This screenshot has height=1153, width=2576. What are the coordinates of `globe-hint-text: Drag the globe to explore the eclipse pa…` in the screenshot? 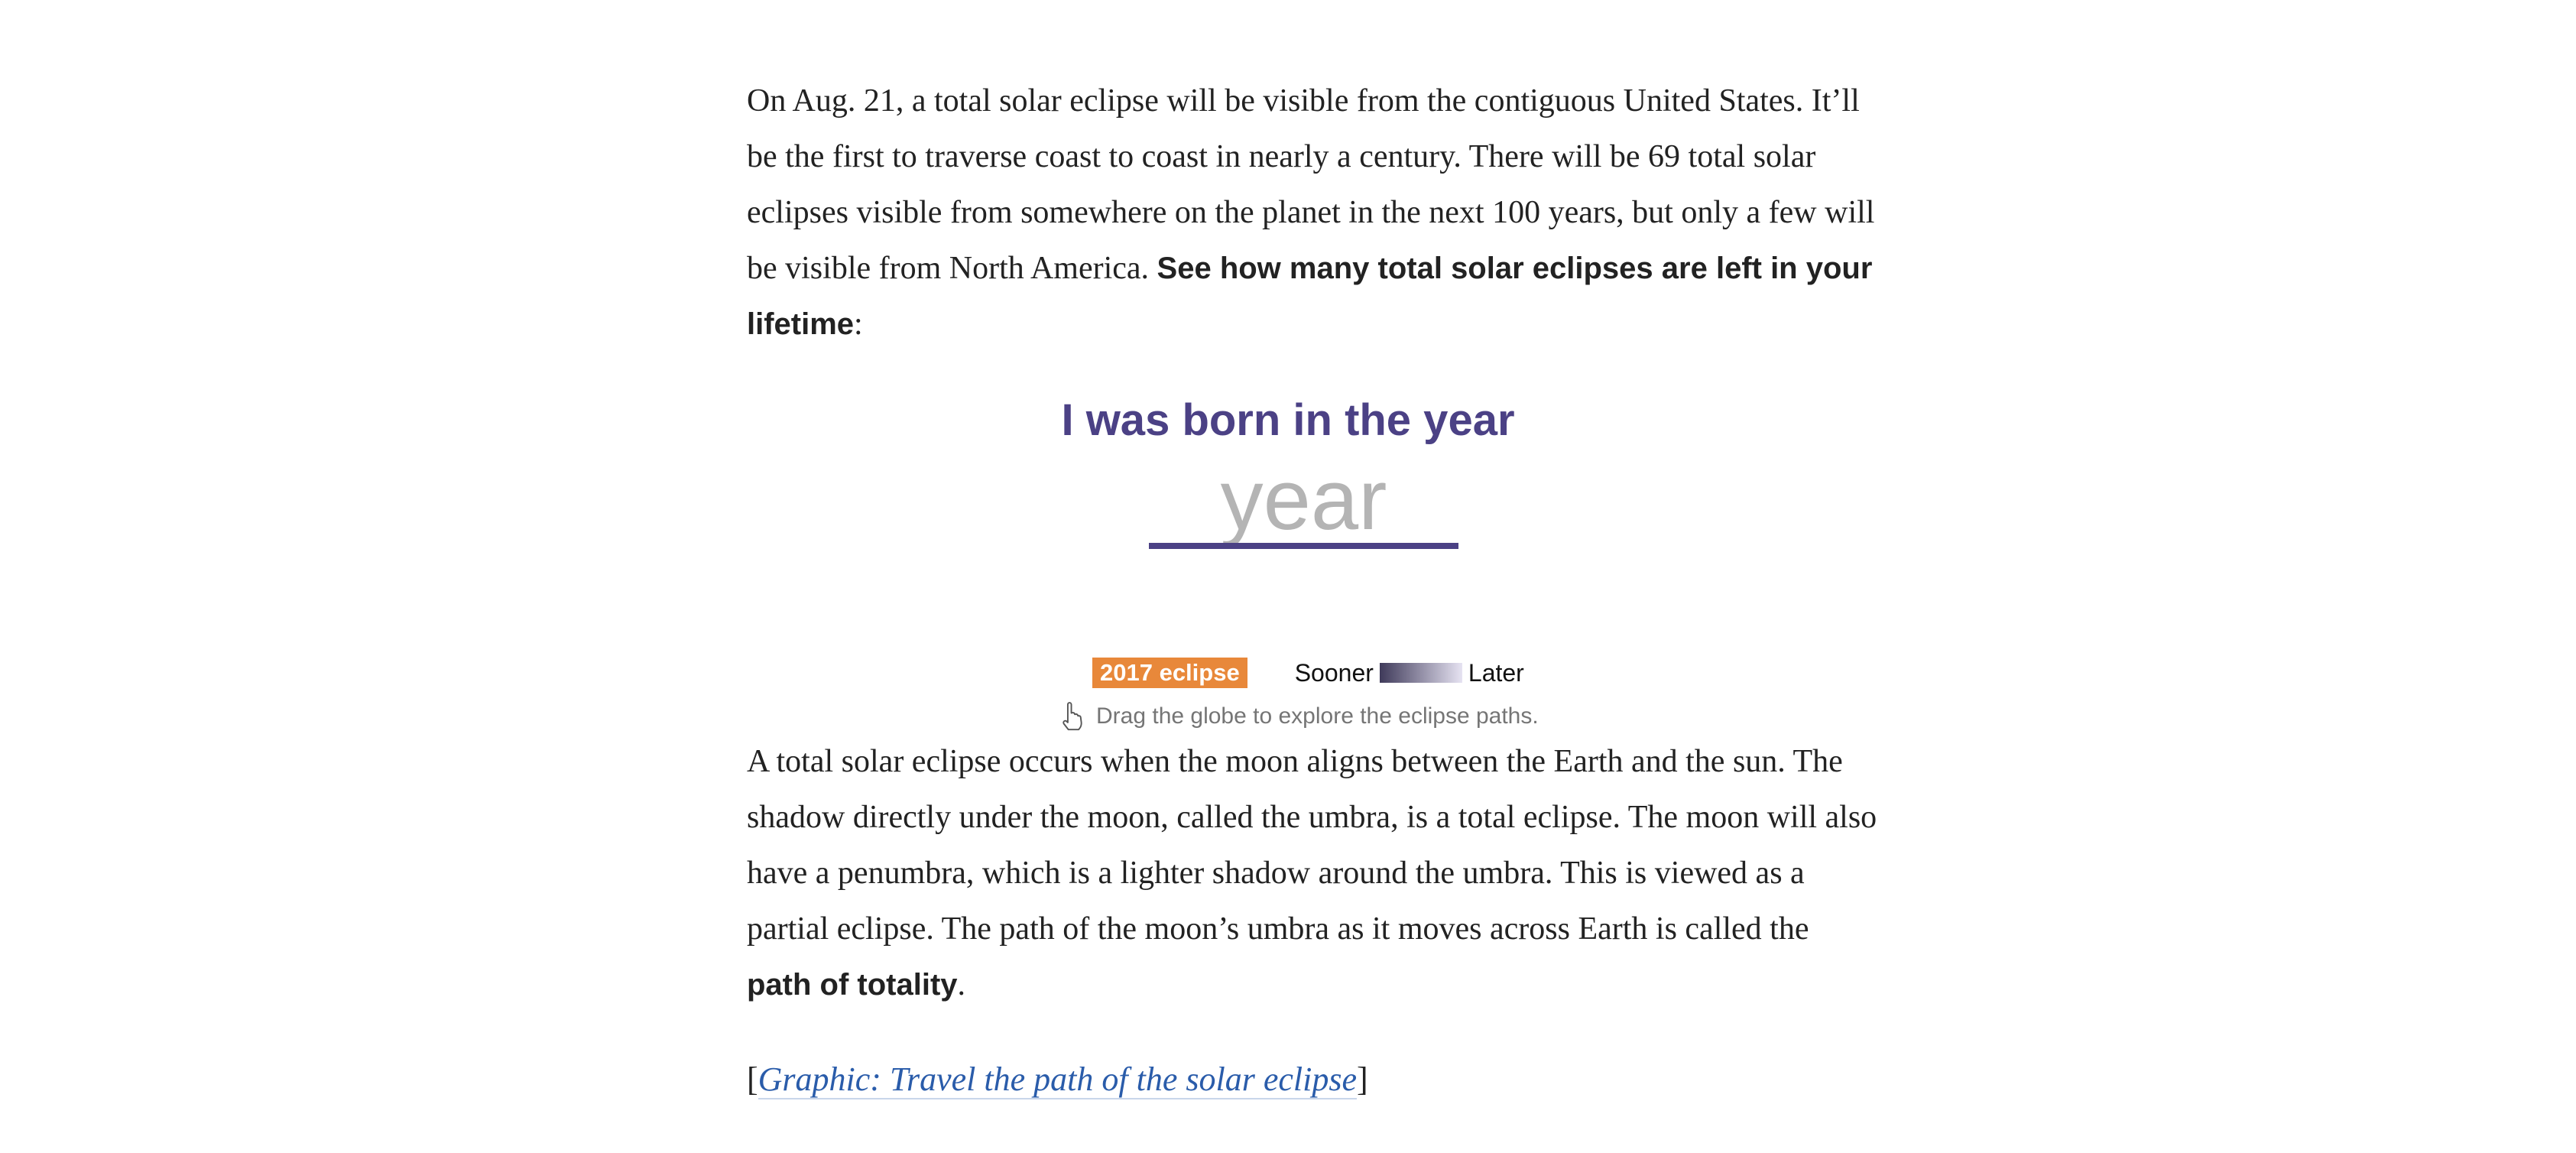 It's located at (1317, 716).